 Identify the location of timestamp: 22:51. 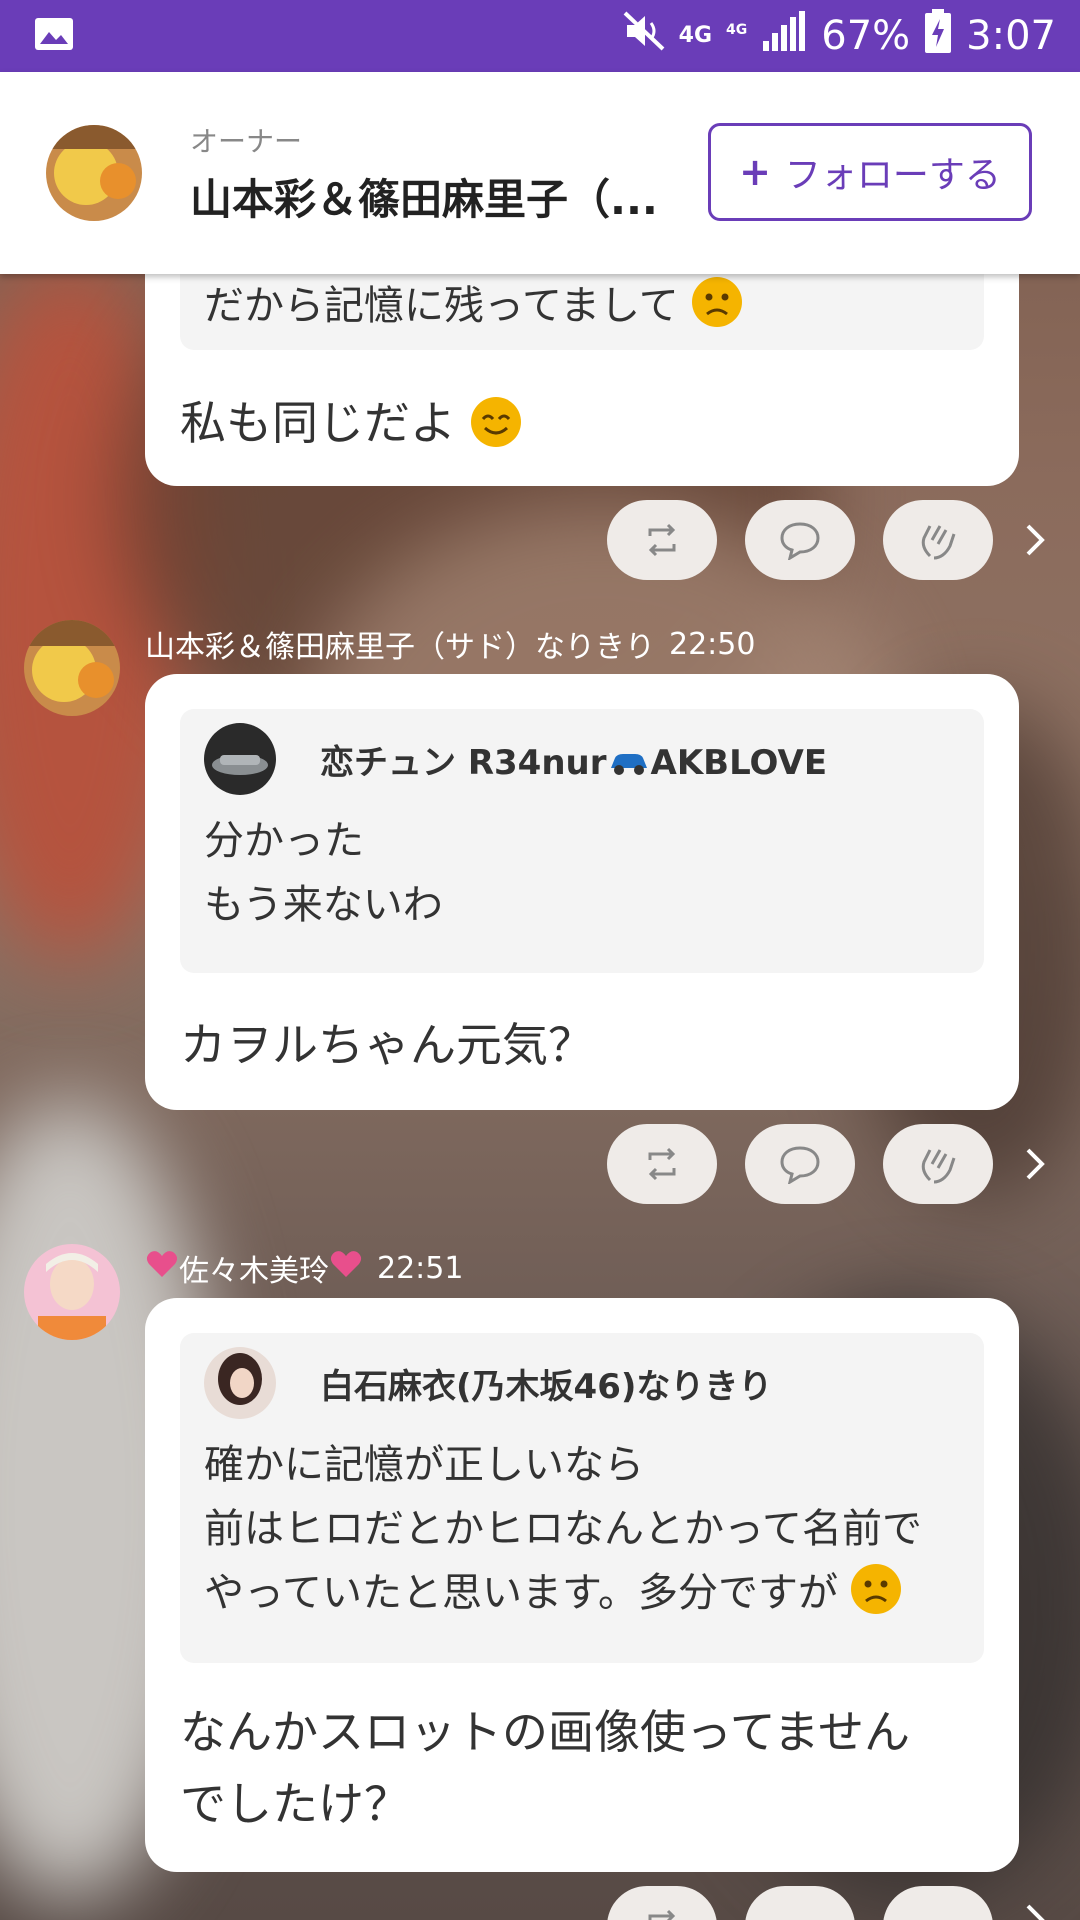
(420, 1268).